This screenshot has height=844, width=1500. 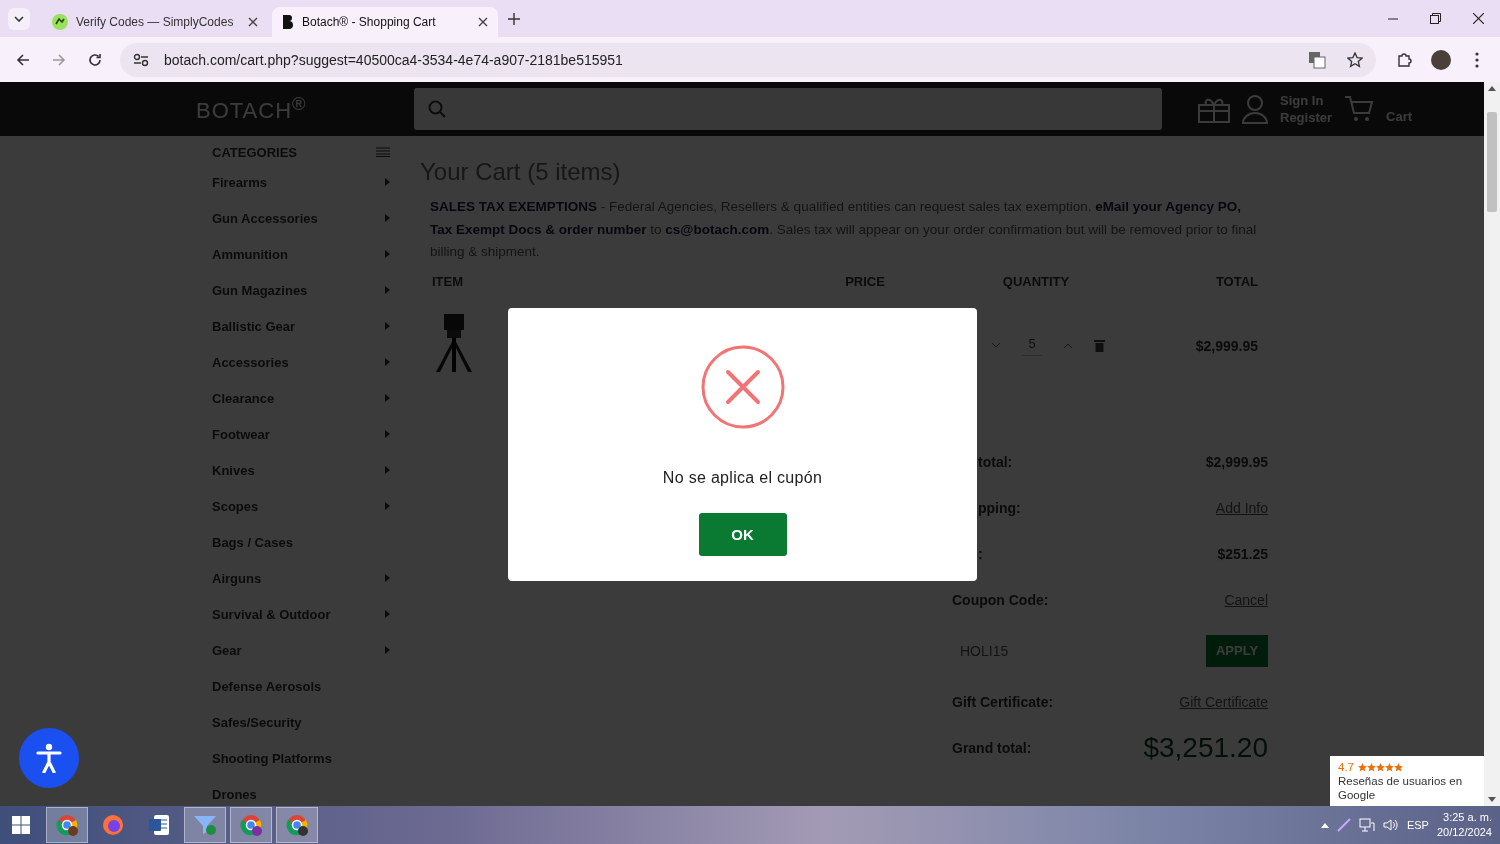 I want to click on clock-date: 20/12/2024, so click(x=1464, y=832).